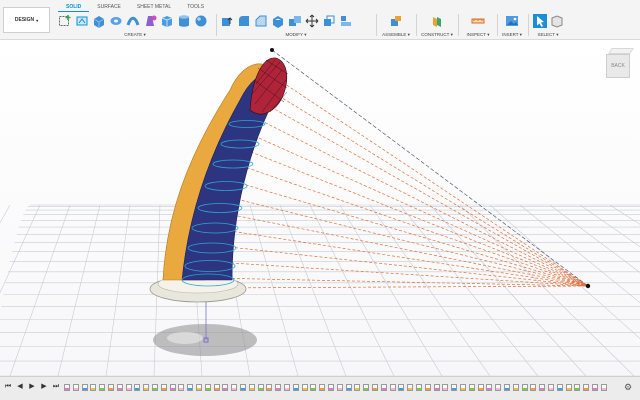 The width and height of the screenshot is (640, 400). I want to click on select-menu: SELECT ▾, so click(548, 35).